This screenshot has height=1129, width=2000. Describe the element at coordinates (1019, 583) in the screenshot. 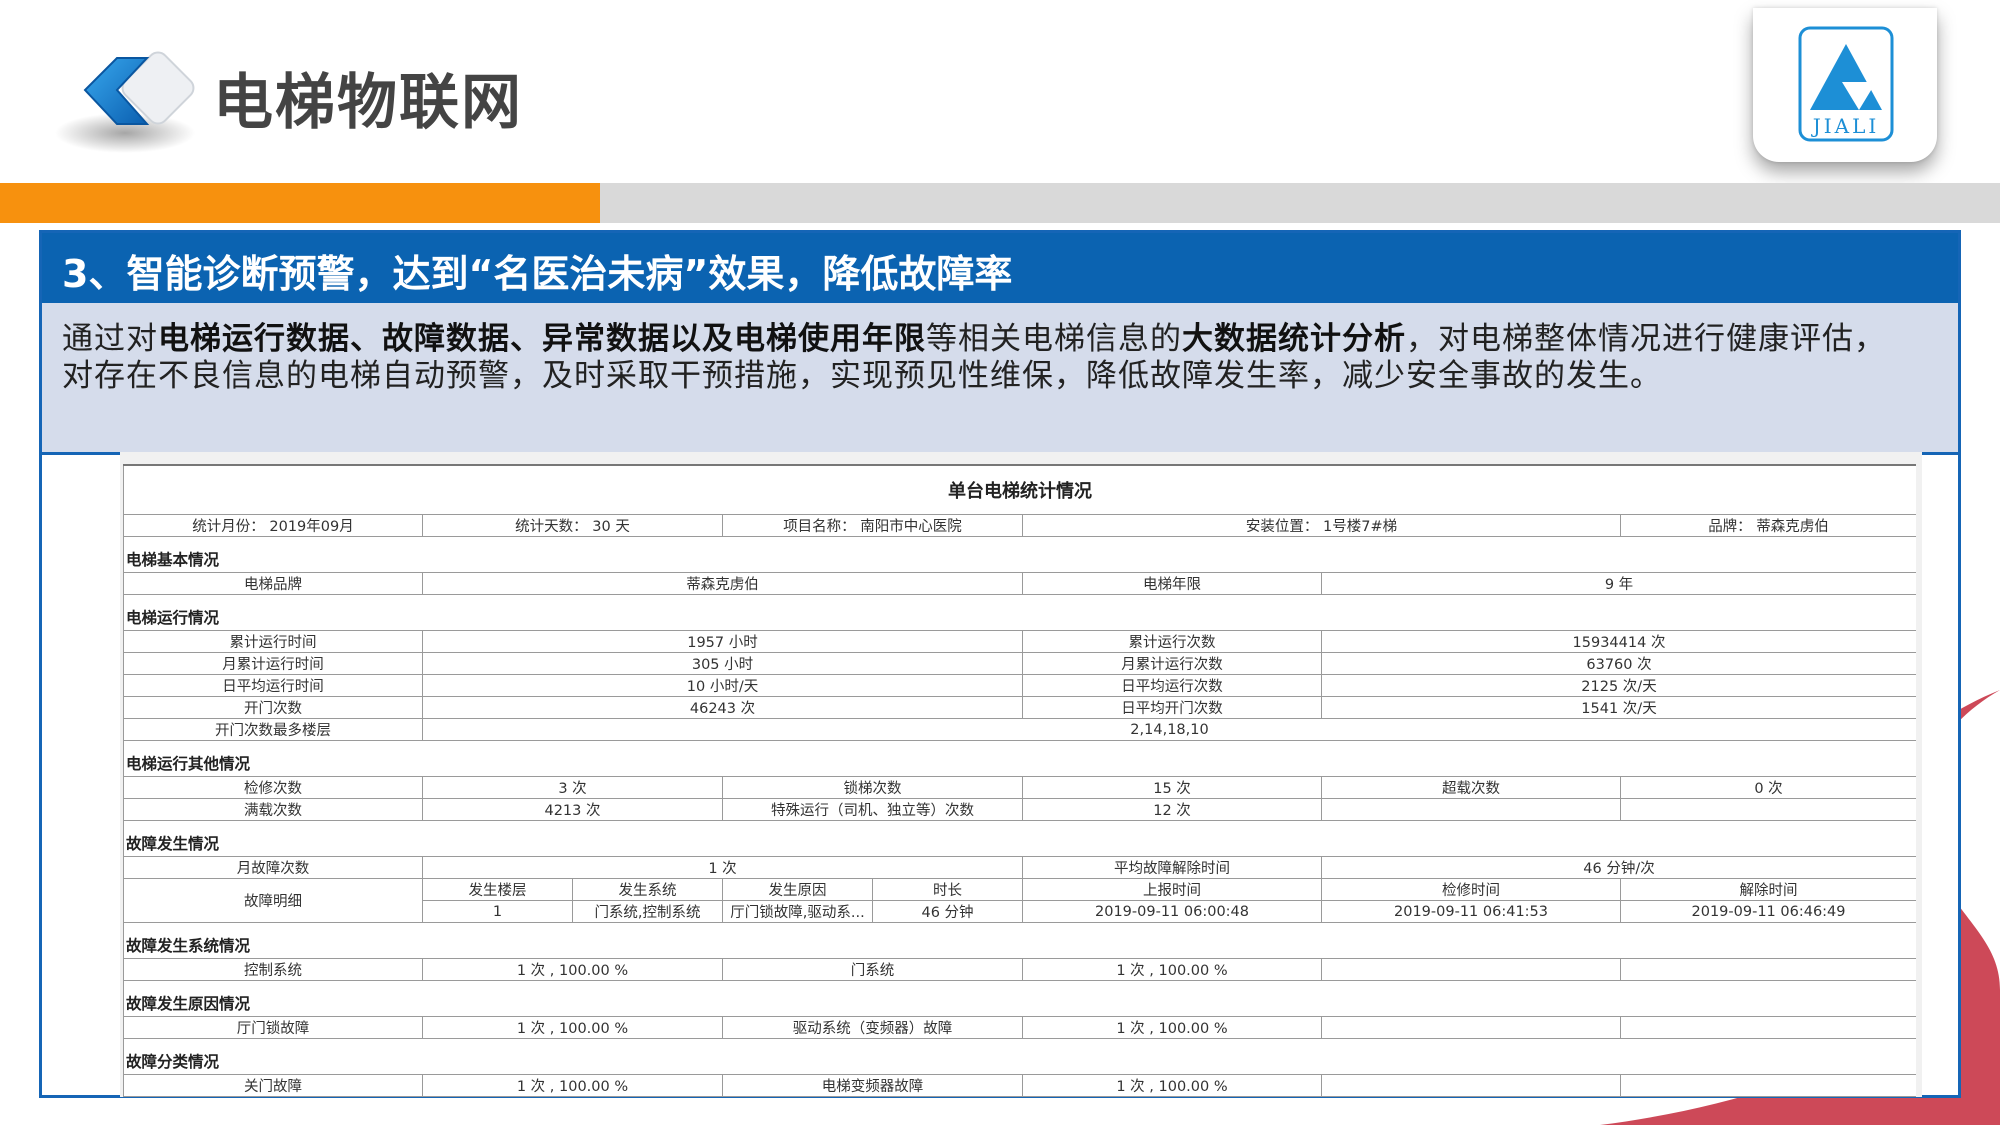

I see `table-row: 电梯品牌 蒂森克虏伯 电梯年限 9 年` at that location.